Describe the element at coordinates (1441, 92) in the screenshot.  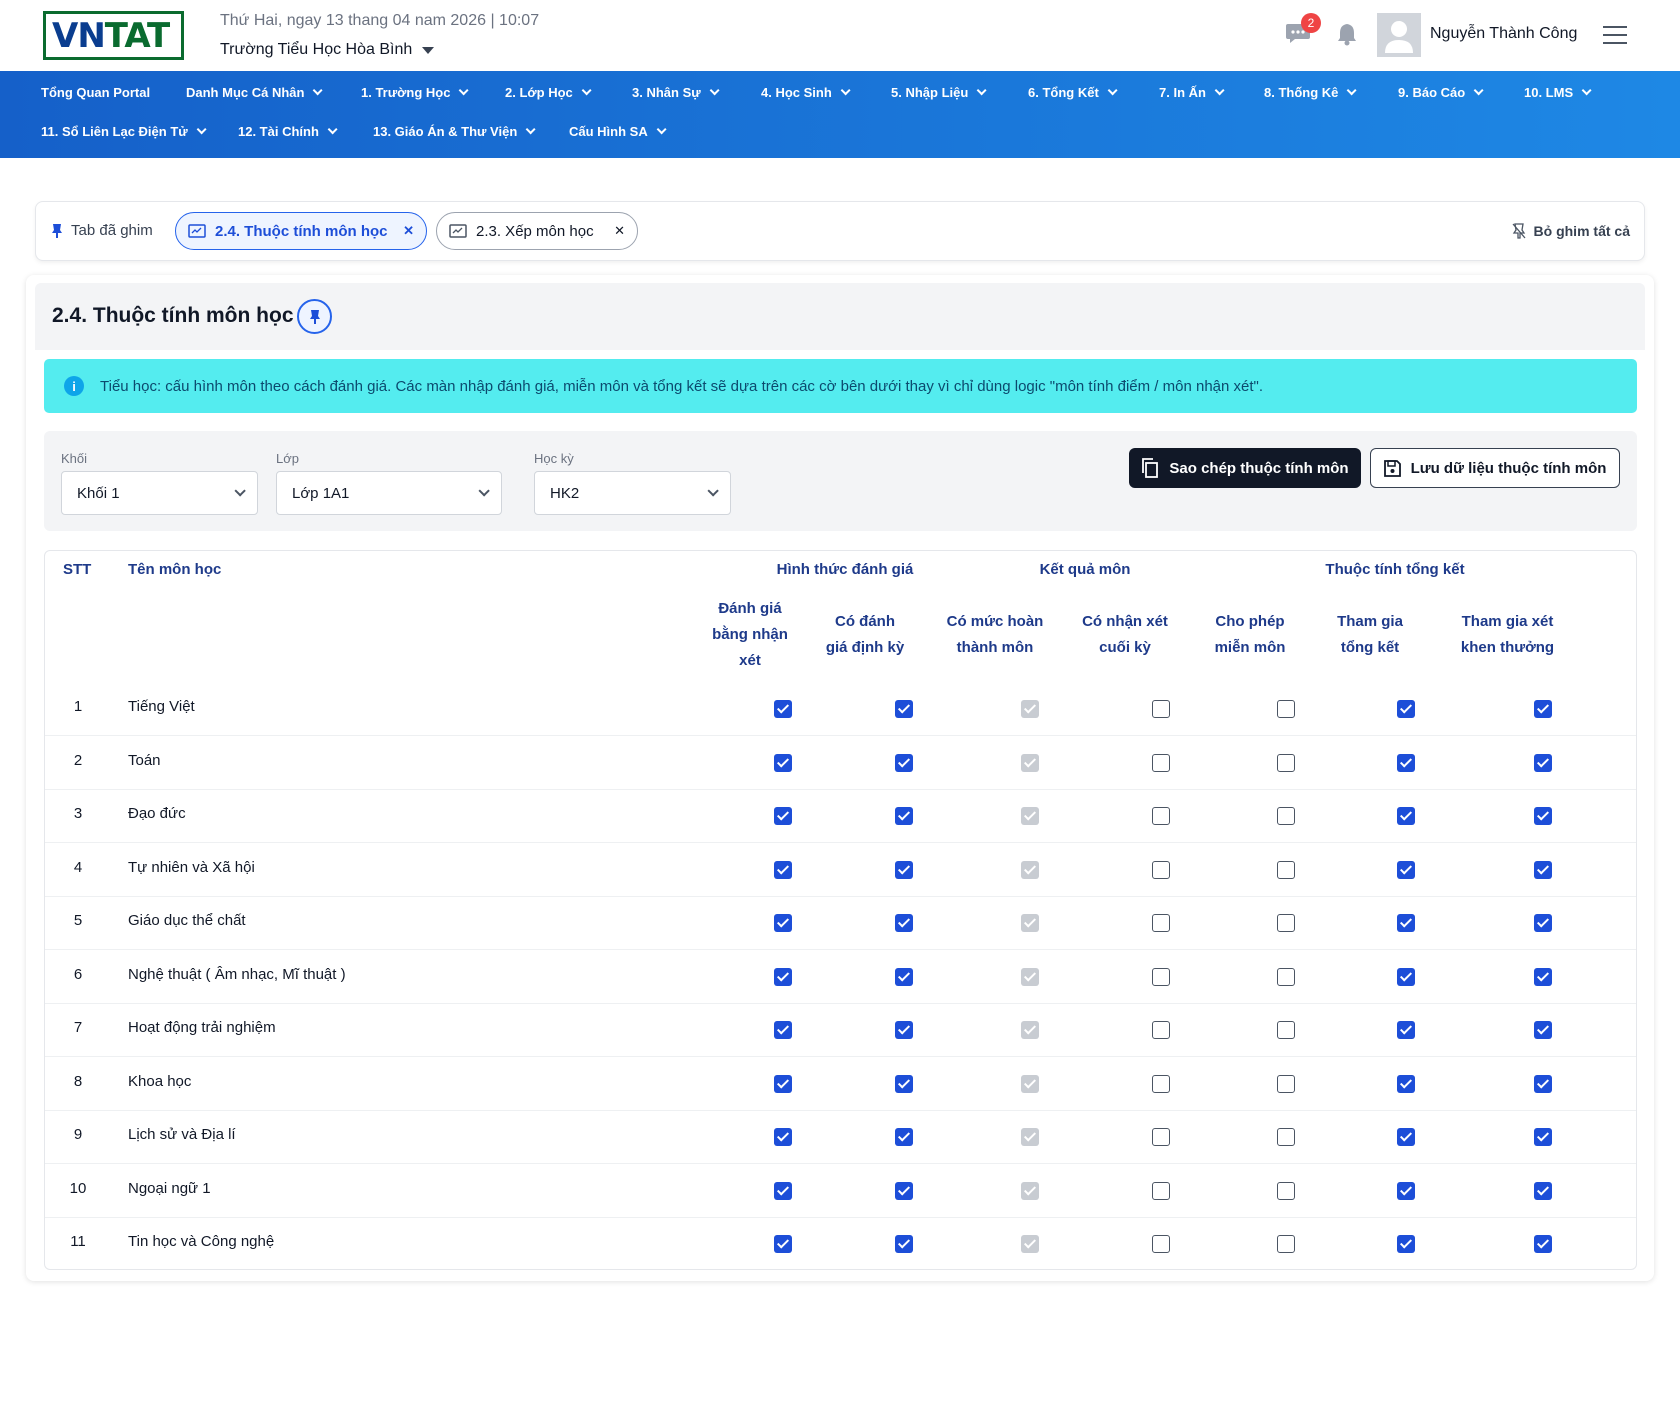
I see `nav-bao-cao: 9. Báo Cáo` at that location.